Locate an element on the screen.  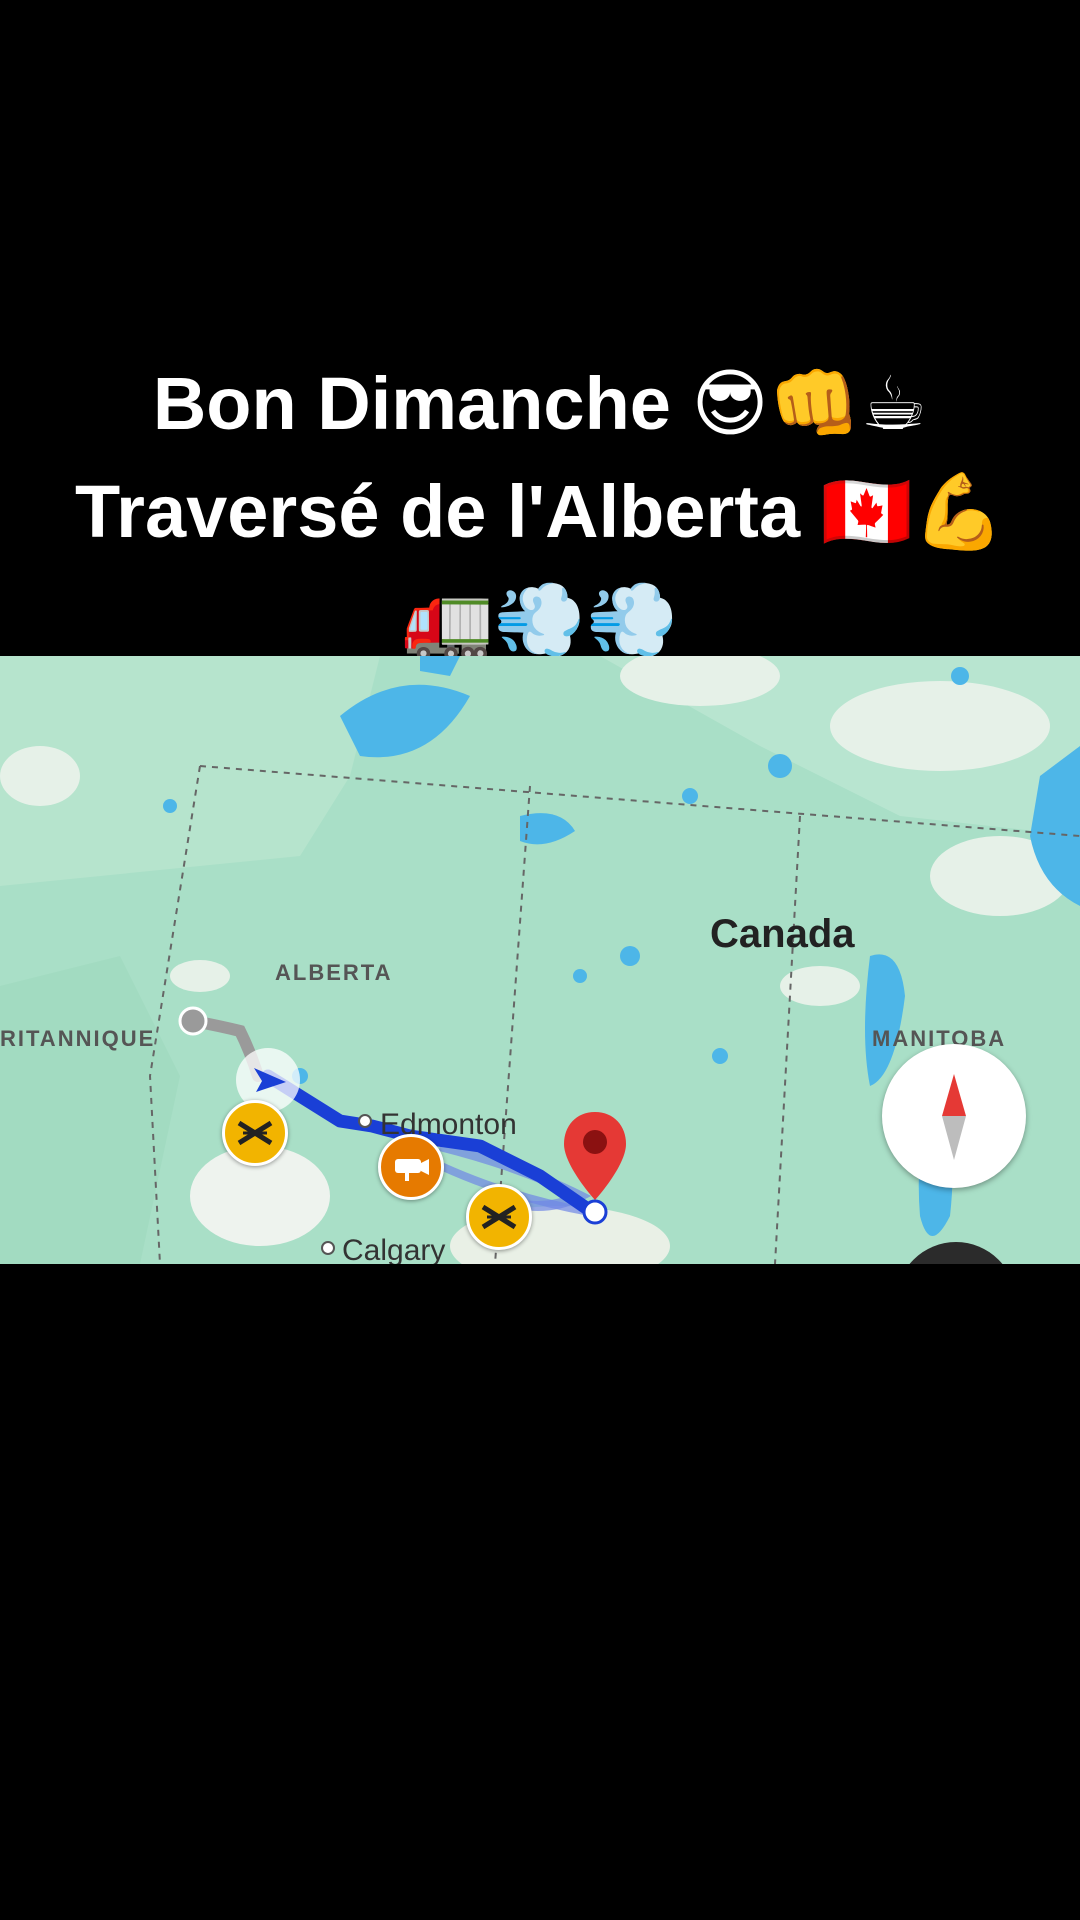
province-label-alberta: ALBERTA is located at coordinates (334, 972).